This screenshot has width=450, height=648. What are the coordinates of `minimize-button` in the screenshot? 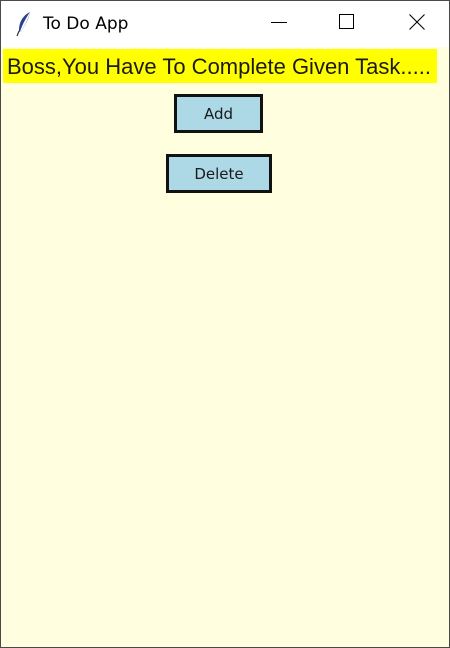 It's located at (279, 24).